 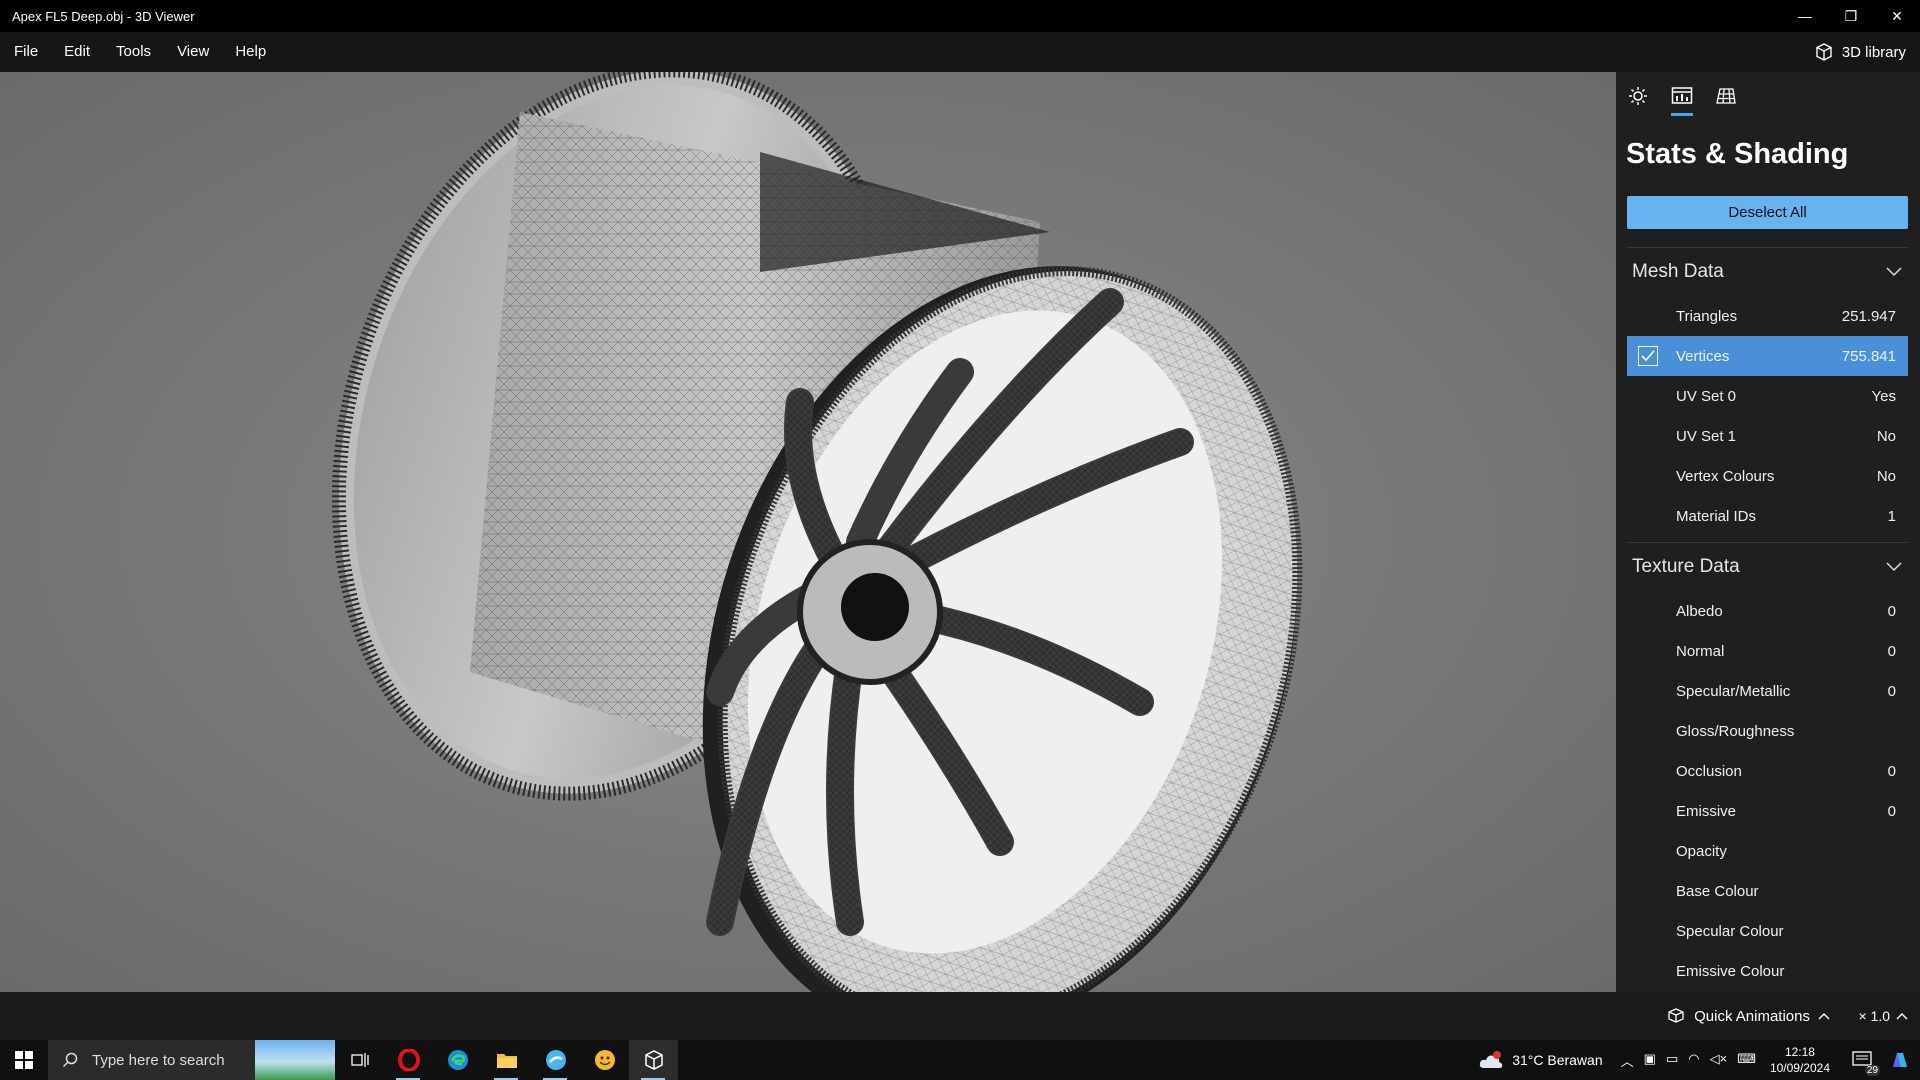 What do you see at coordinates (1682, 95) in the screenshot?
I see `stats-icon` at bounding box center [1682, 95].